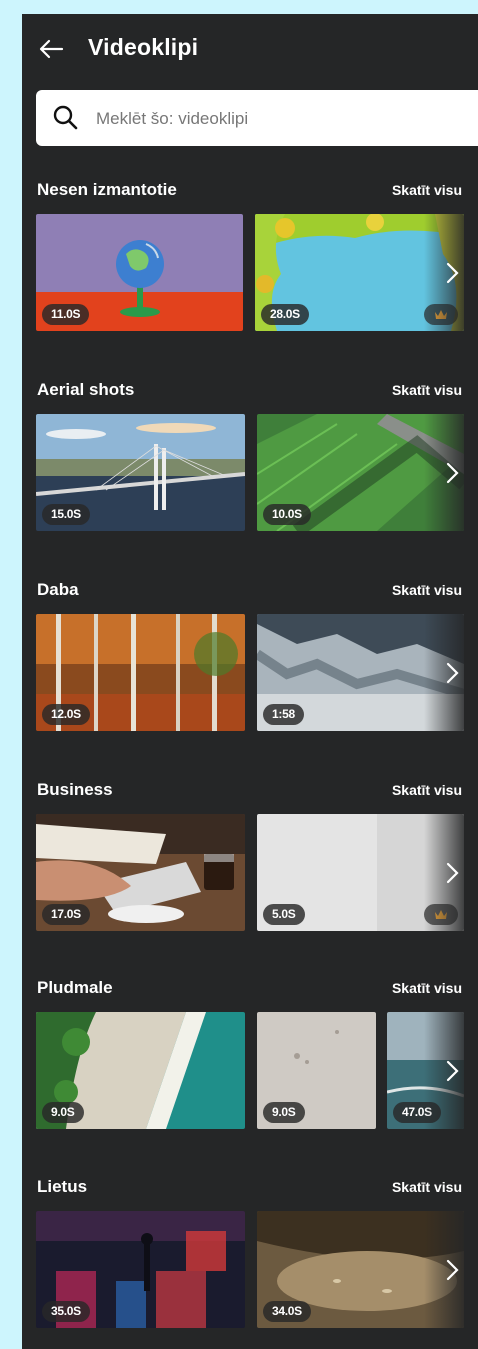 The height and width of the screenshot is (1349, 478). What do you see at coordinates (287, 514) in the screenshot?
I see `duration-badge: 10.0S` at bounding box center [287, 514].